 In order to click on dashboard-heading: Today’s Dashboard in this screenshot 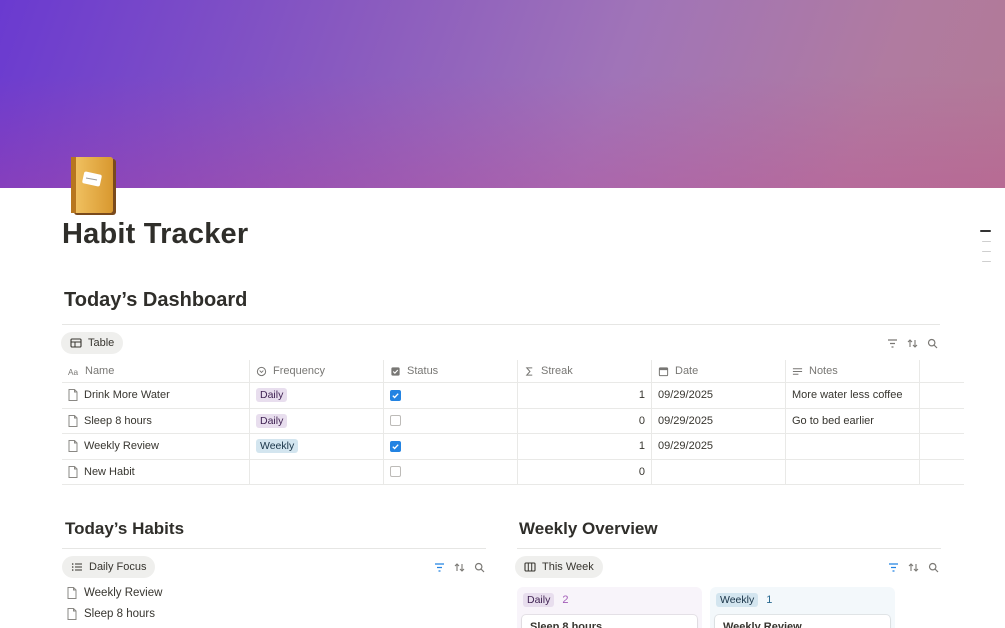, I will do `click(156, 300)`.